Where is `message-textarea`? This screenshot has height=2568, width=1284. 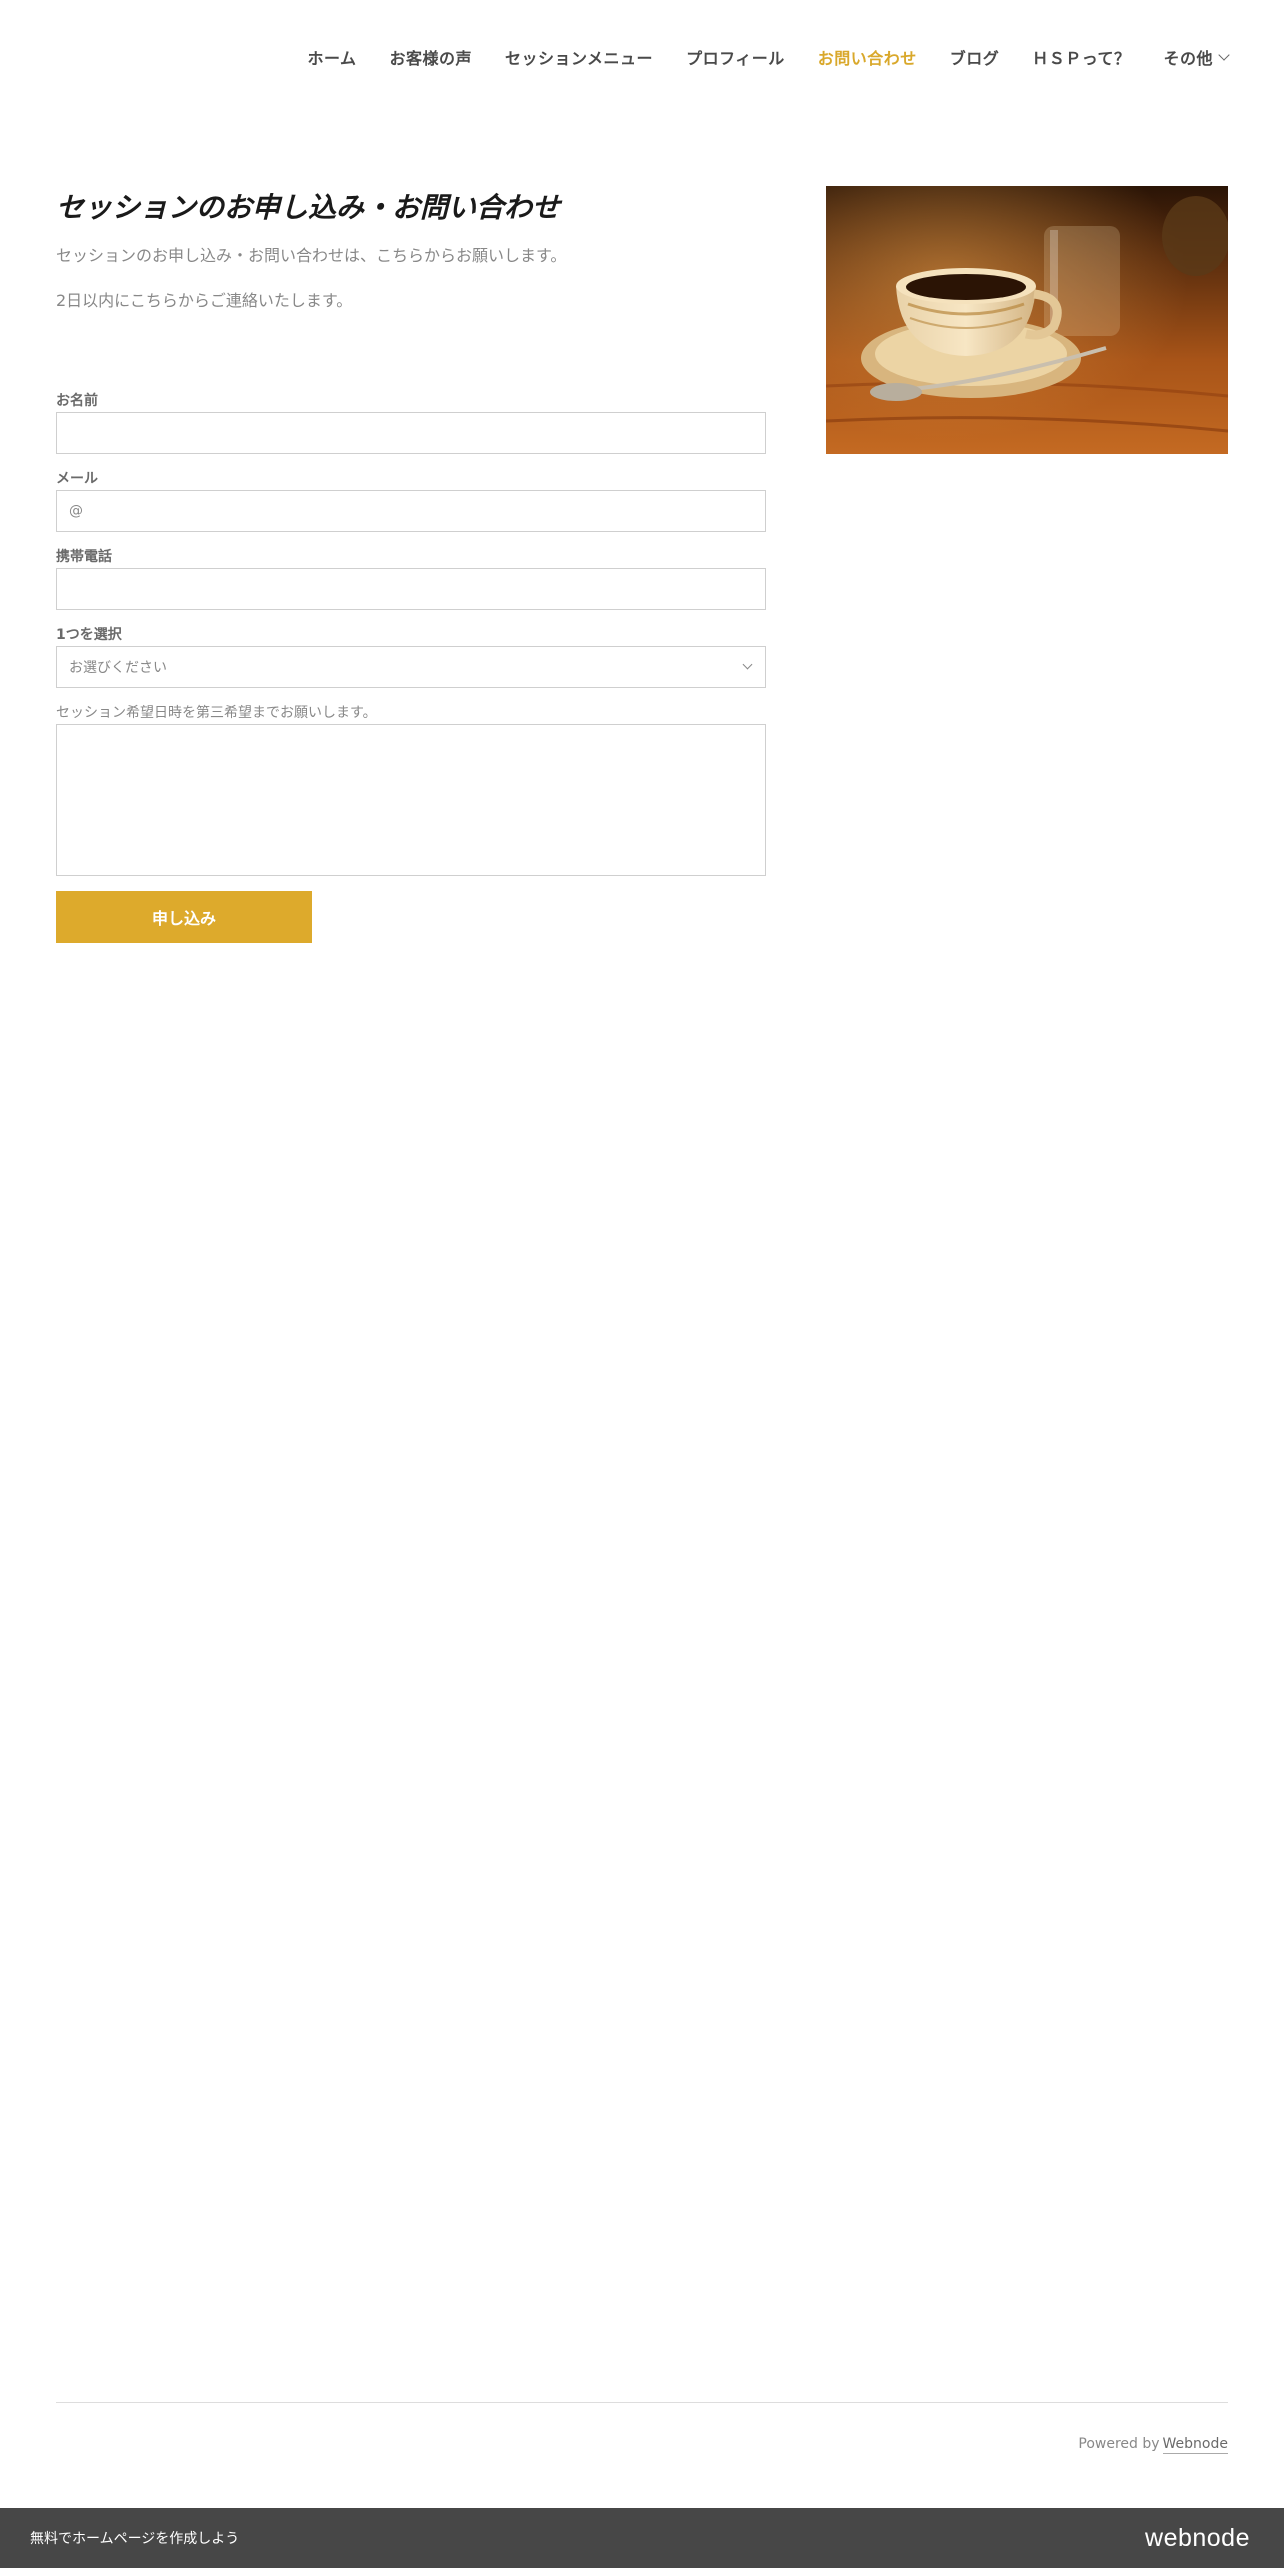
message-textarea is located at coordinates (411, 800).